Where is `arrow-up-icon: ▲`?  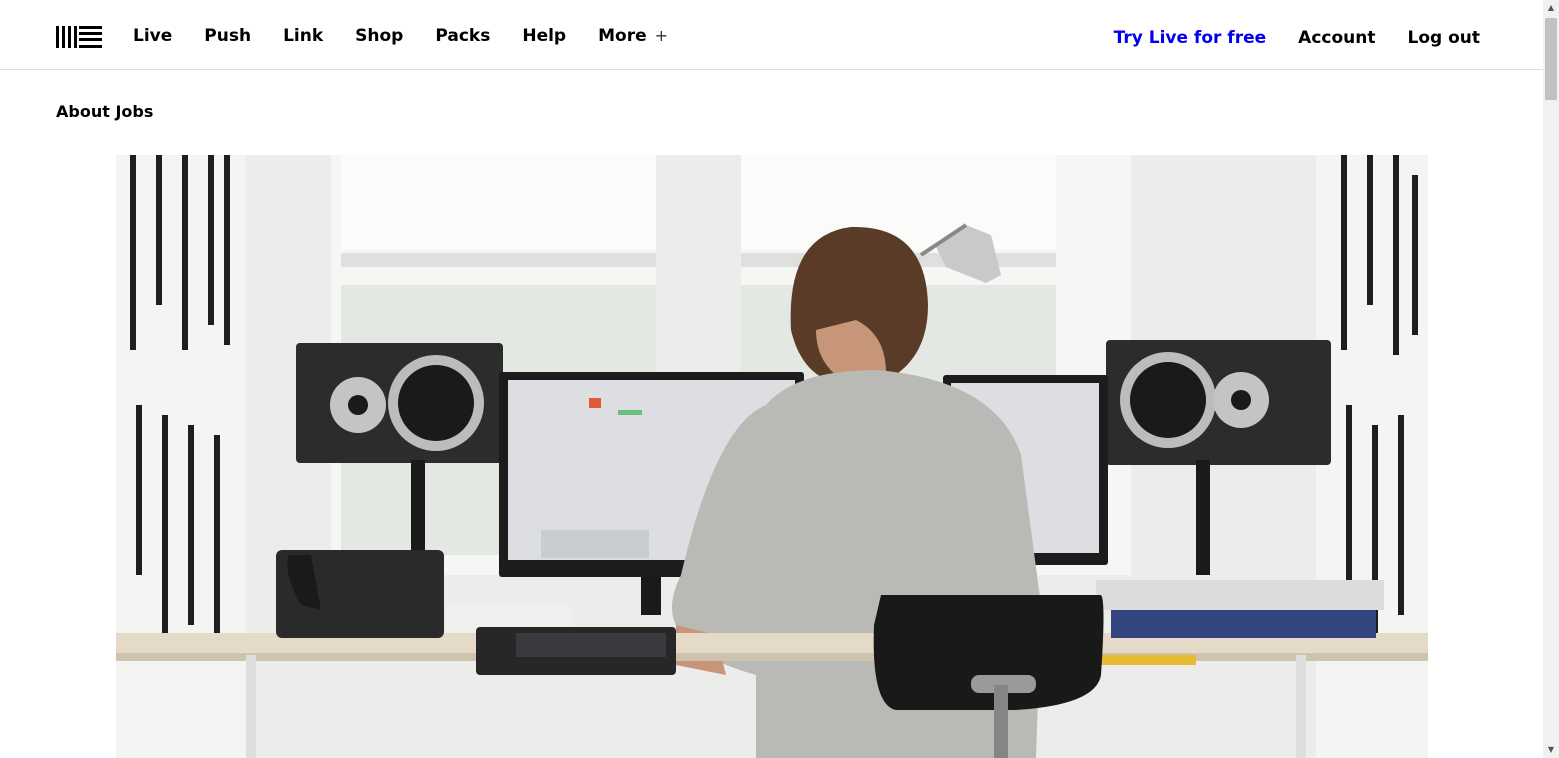 arrow-up-icon: ▲ is located at coordinates (1551, 8).